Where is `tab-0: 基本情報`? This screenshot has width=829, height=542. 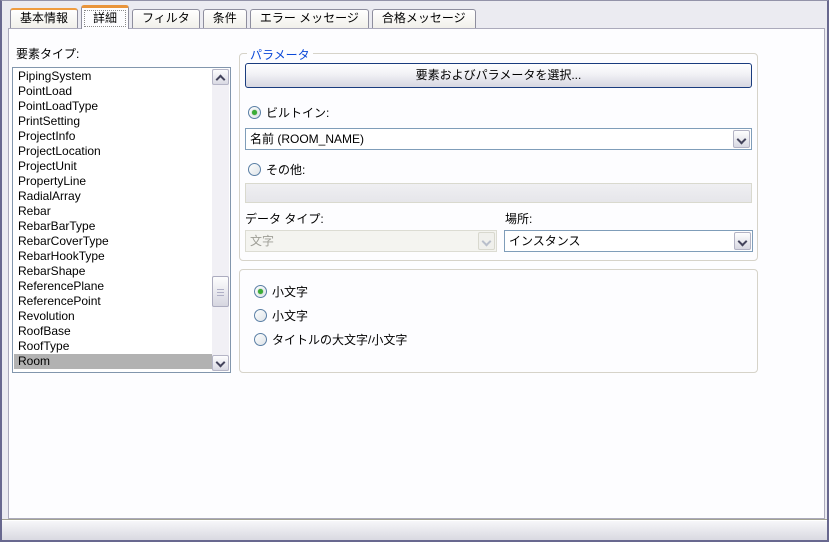 tab-0: 基本情報 is located at coordinates (44, 18).